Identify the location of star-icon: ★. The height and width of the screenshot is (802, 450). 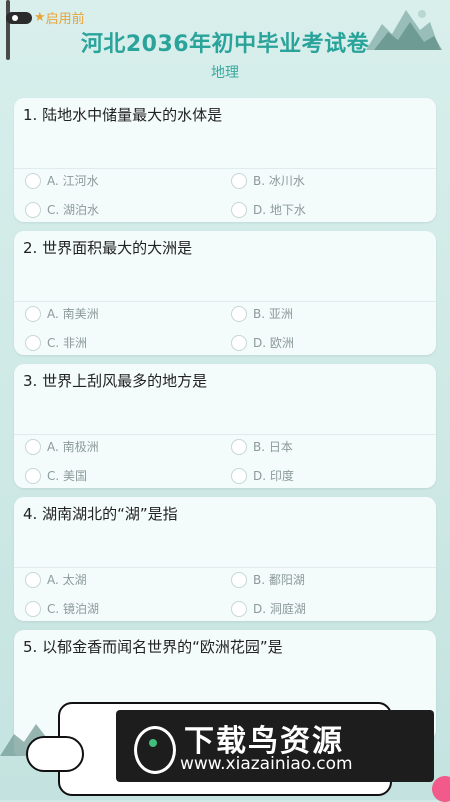
(40, 17).